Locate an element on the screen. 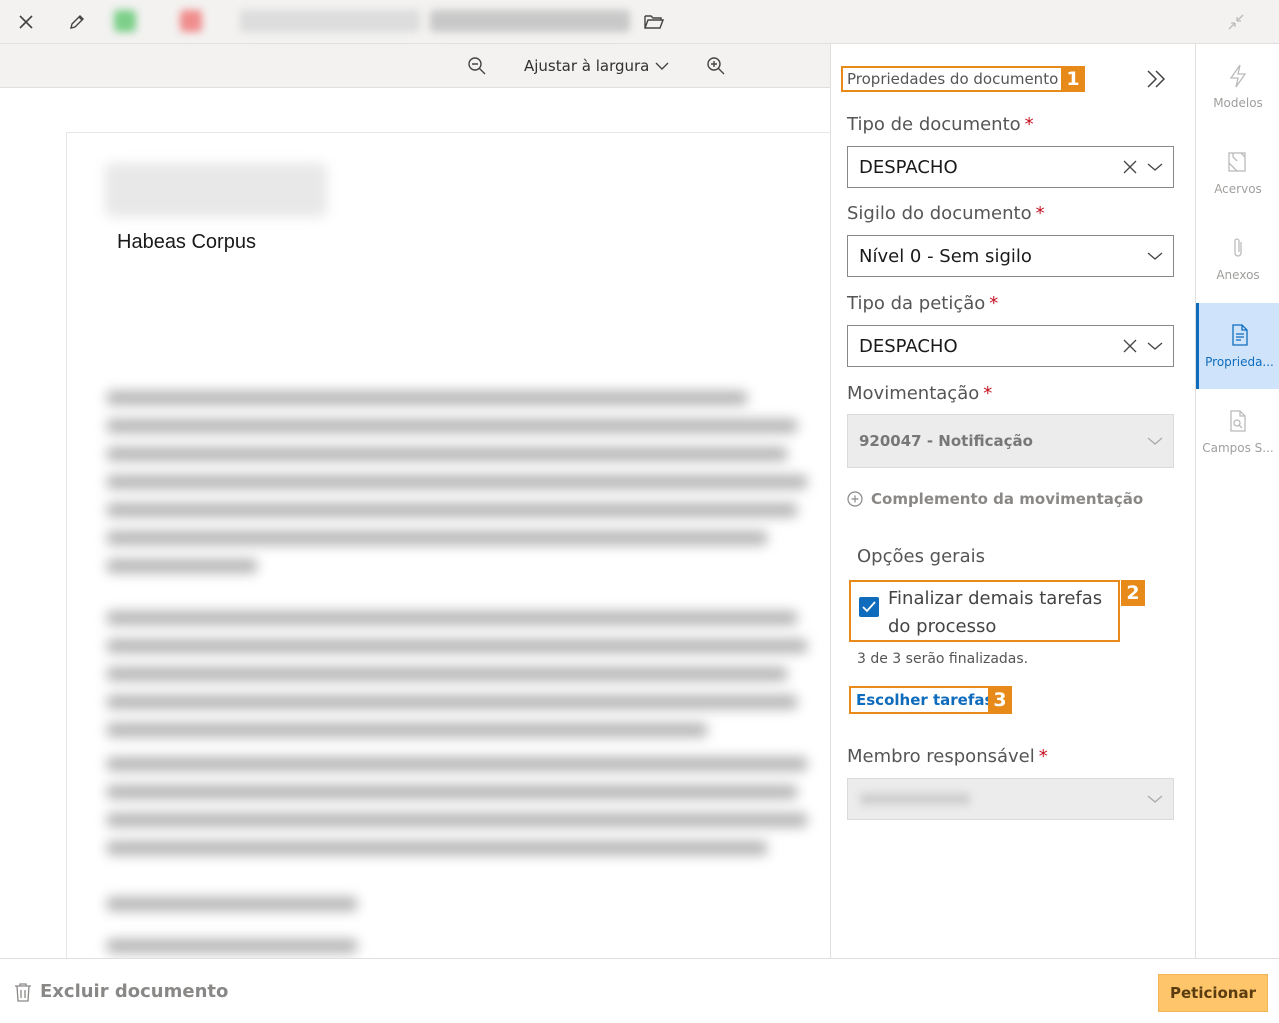  rail-item-modelos: Modelos is located at coordinates (1237, 87).